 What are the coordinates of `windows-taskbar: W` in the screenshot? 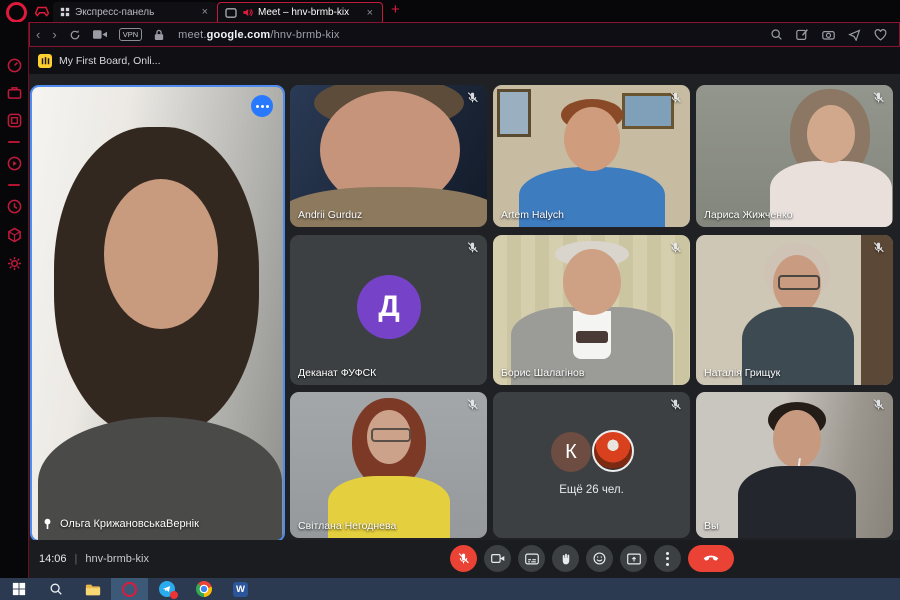 It's located at (450, 589).